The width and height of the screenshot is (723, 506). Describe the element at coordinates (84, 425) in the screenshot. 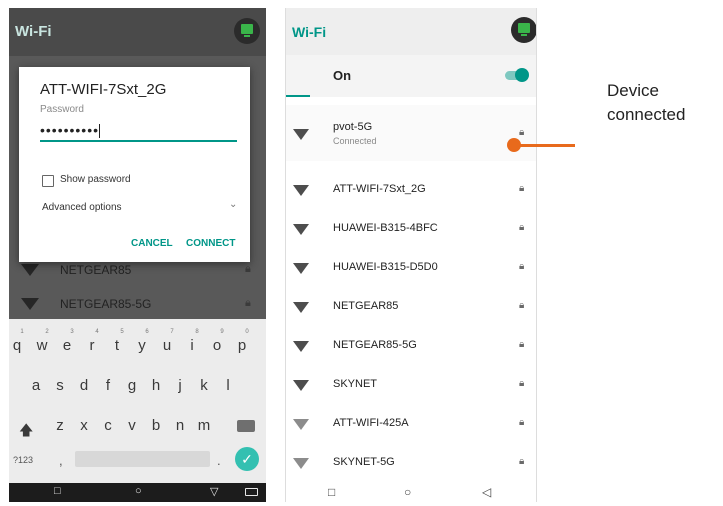

I see `key-x: x` at that location.